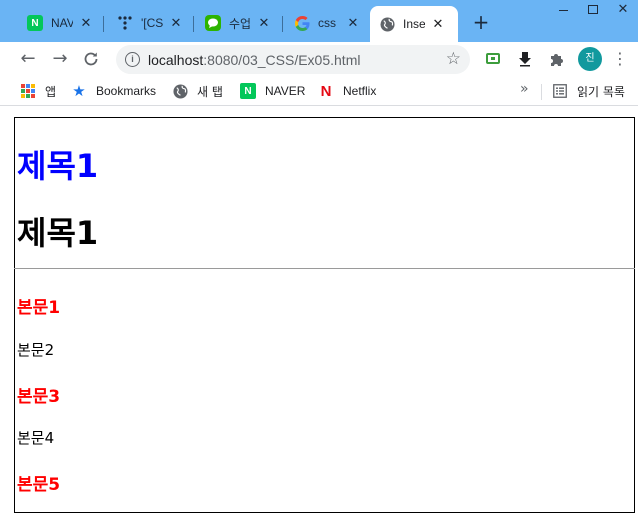  I want to click on bookmark-label: 새 탭, so click(210, 91).